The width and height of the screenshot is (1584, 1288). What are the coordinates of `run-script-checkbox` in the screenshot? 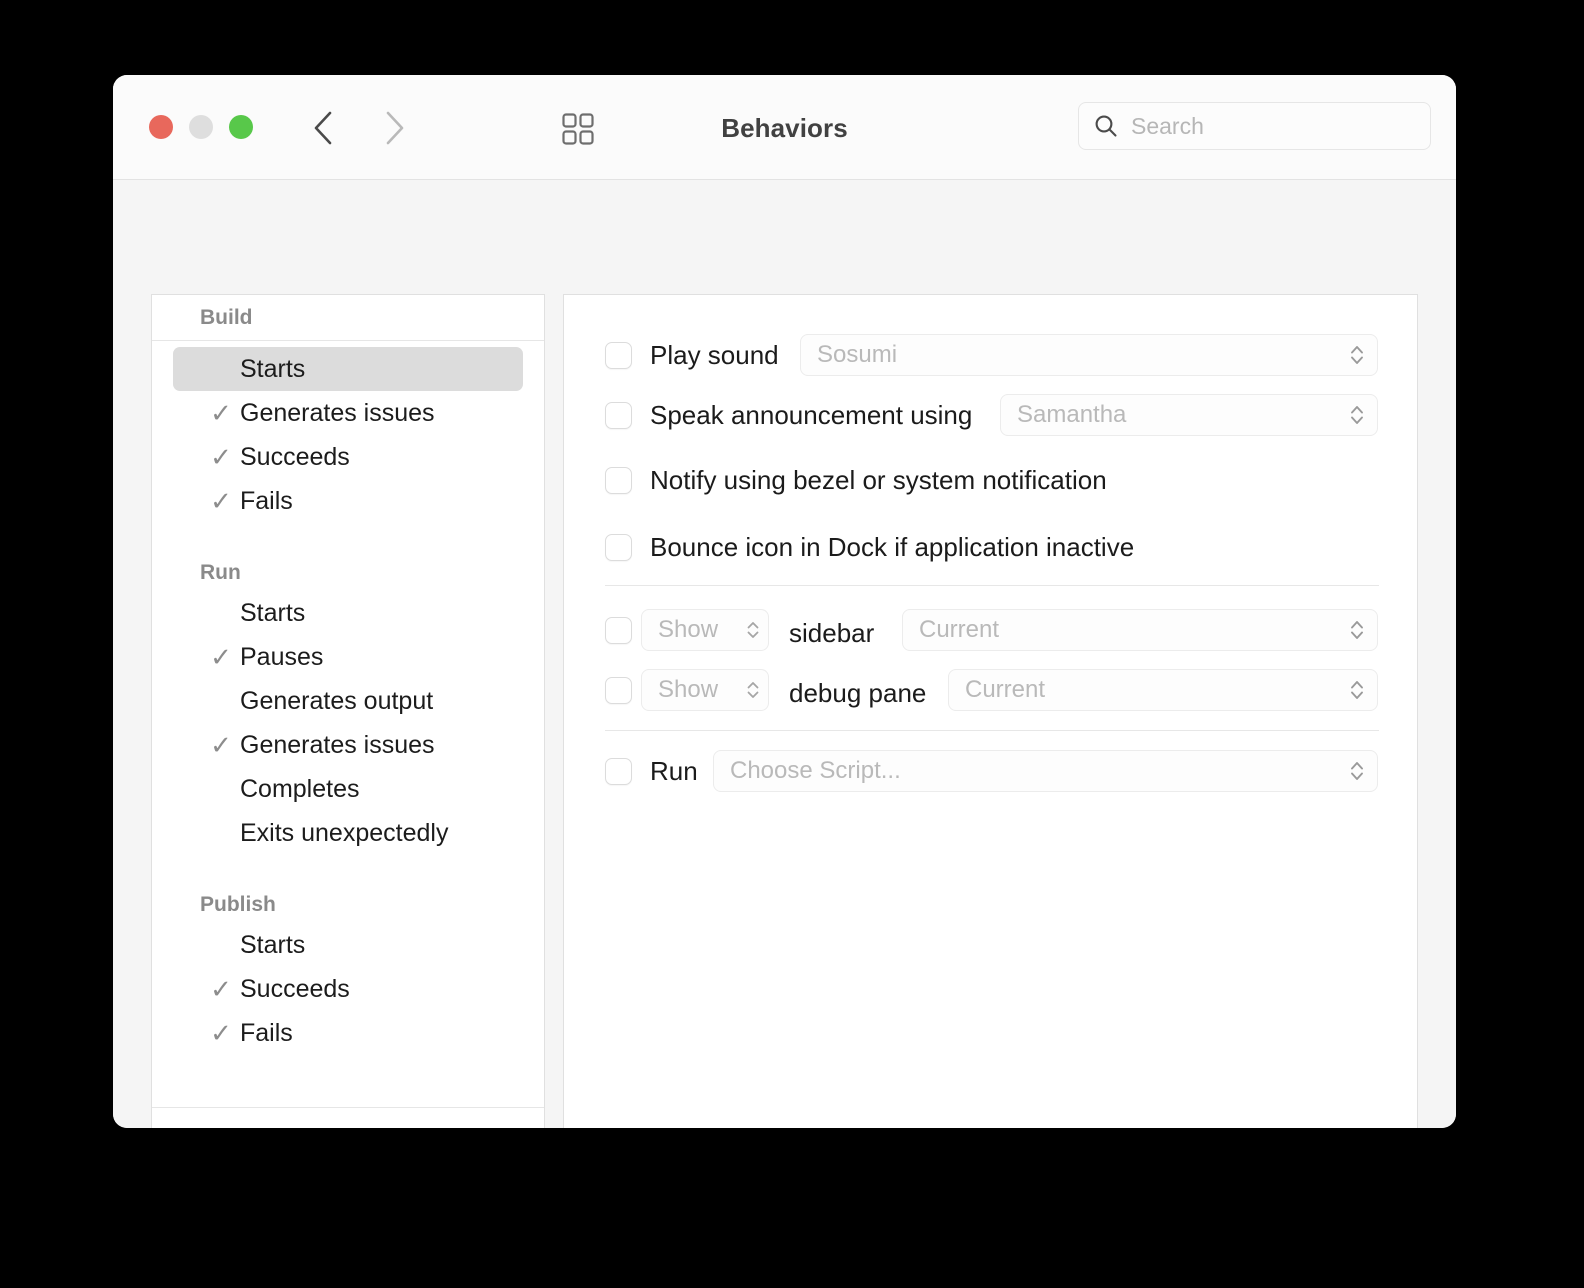 It's located at (618, 771).